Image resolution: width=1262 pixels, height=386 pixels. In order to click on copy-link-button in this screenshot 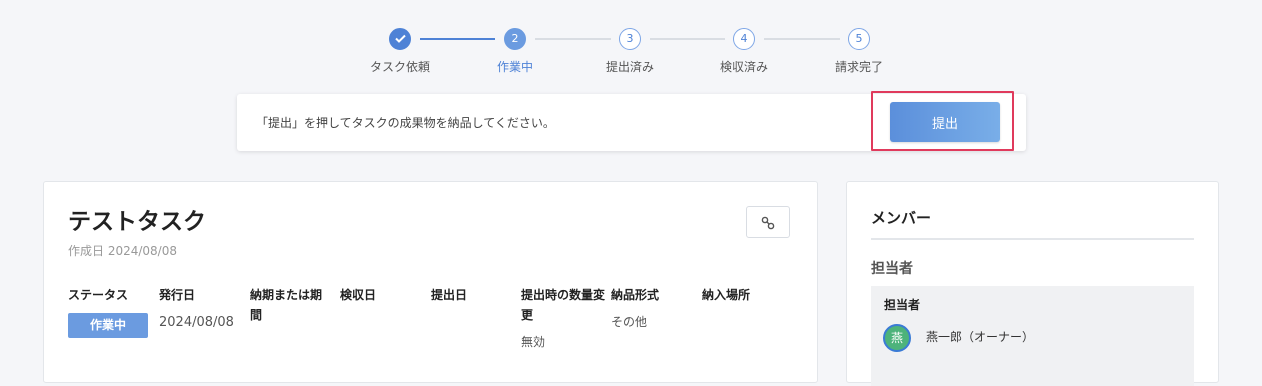, I will do `click(768, 222)`.